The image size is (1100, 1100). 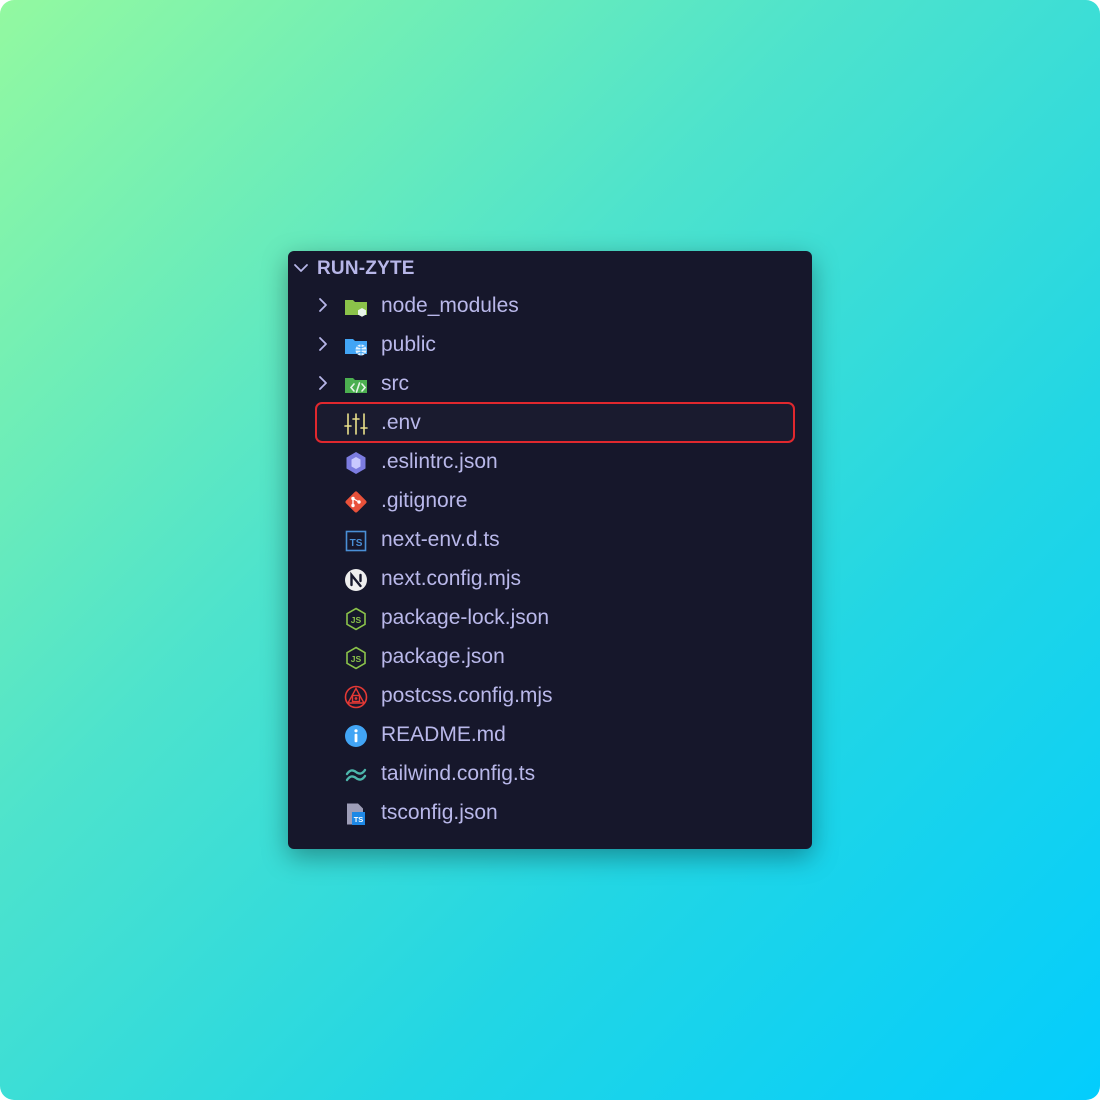 I want to click on tree-item-node-modules: node_modules, so click(x=550, y=306).